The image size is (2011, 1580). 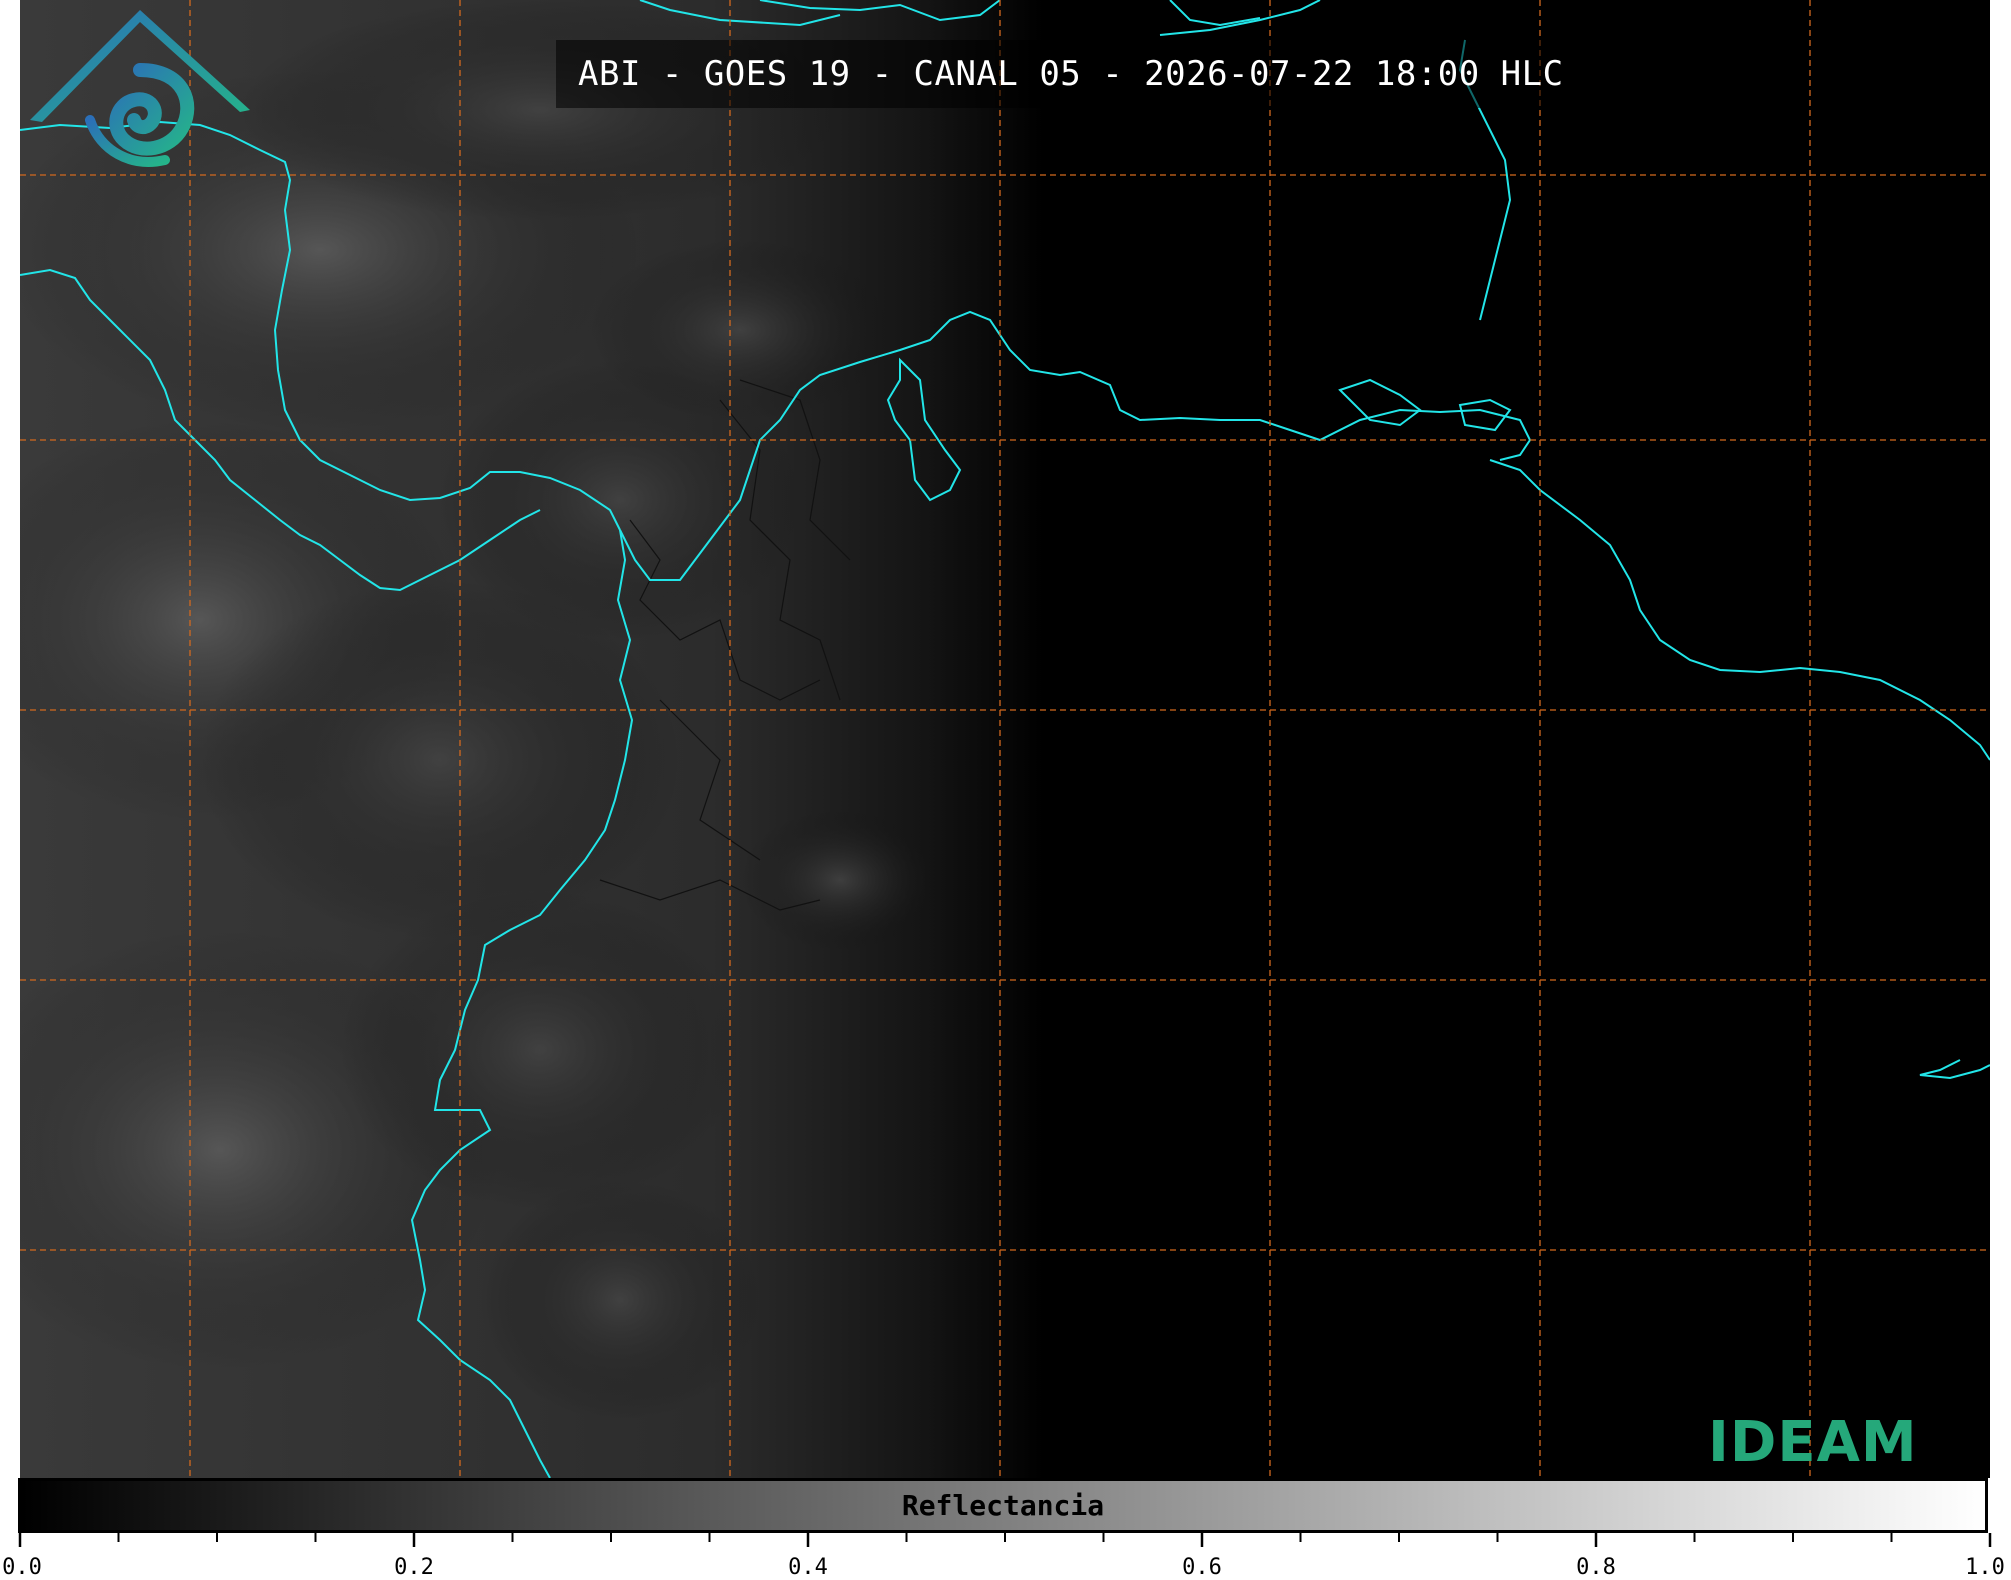 What do you see at coordinates (1202, 1567) in the screenshot?
I see `colorbar-tick-label: 0.6` at bounding box center [1202, 1567].